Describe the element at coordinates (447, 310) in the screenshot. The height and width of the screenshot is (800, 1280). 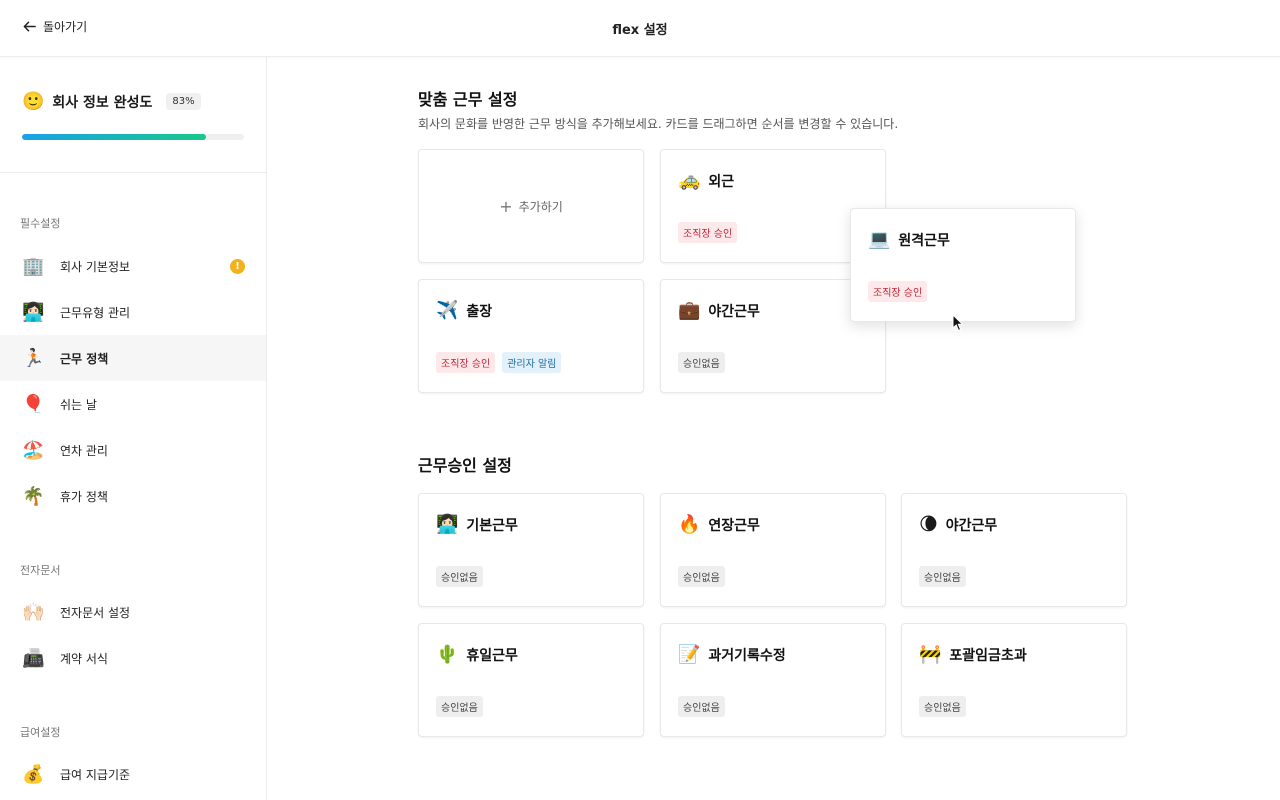
I see `airplane-icon: ✈️` at that location.